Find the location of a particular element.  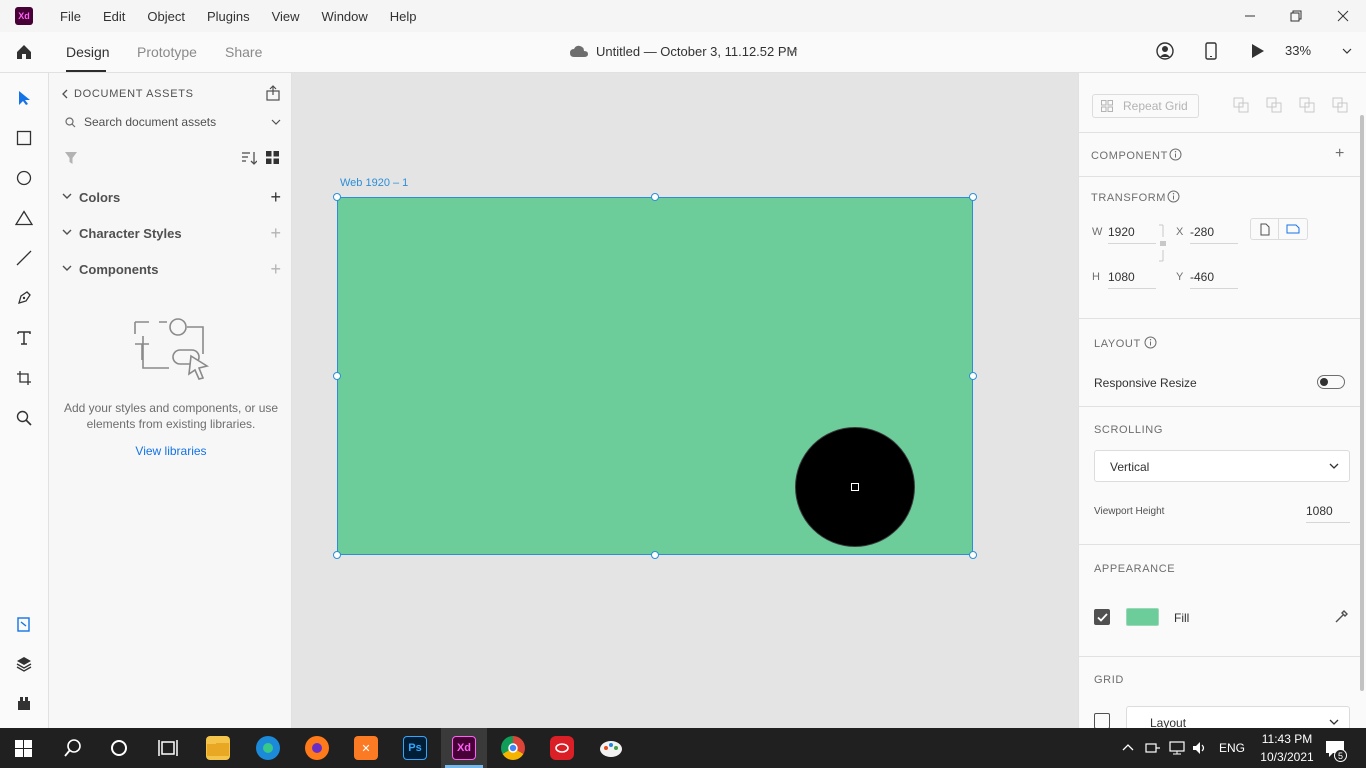

file-explorer-icon is located at coordinates (218, 748).